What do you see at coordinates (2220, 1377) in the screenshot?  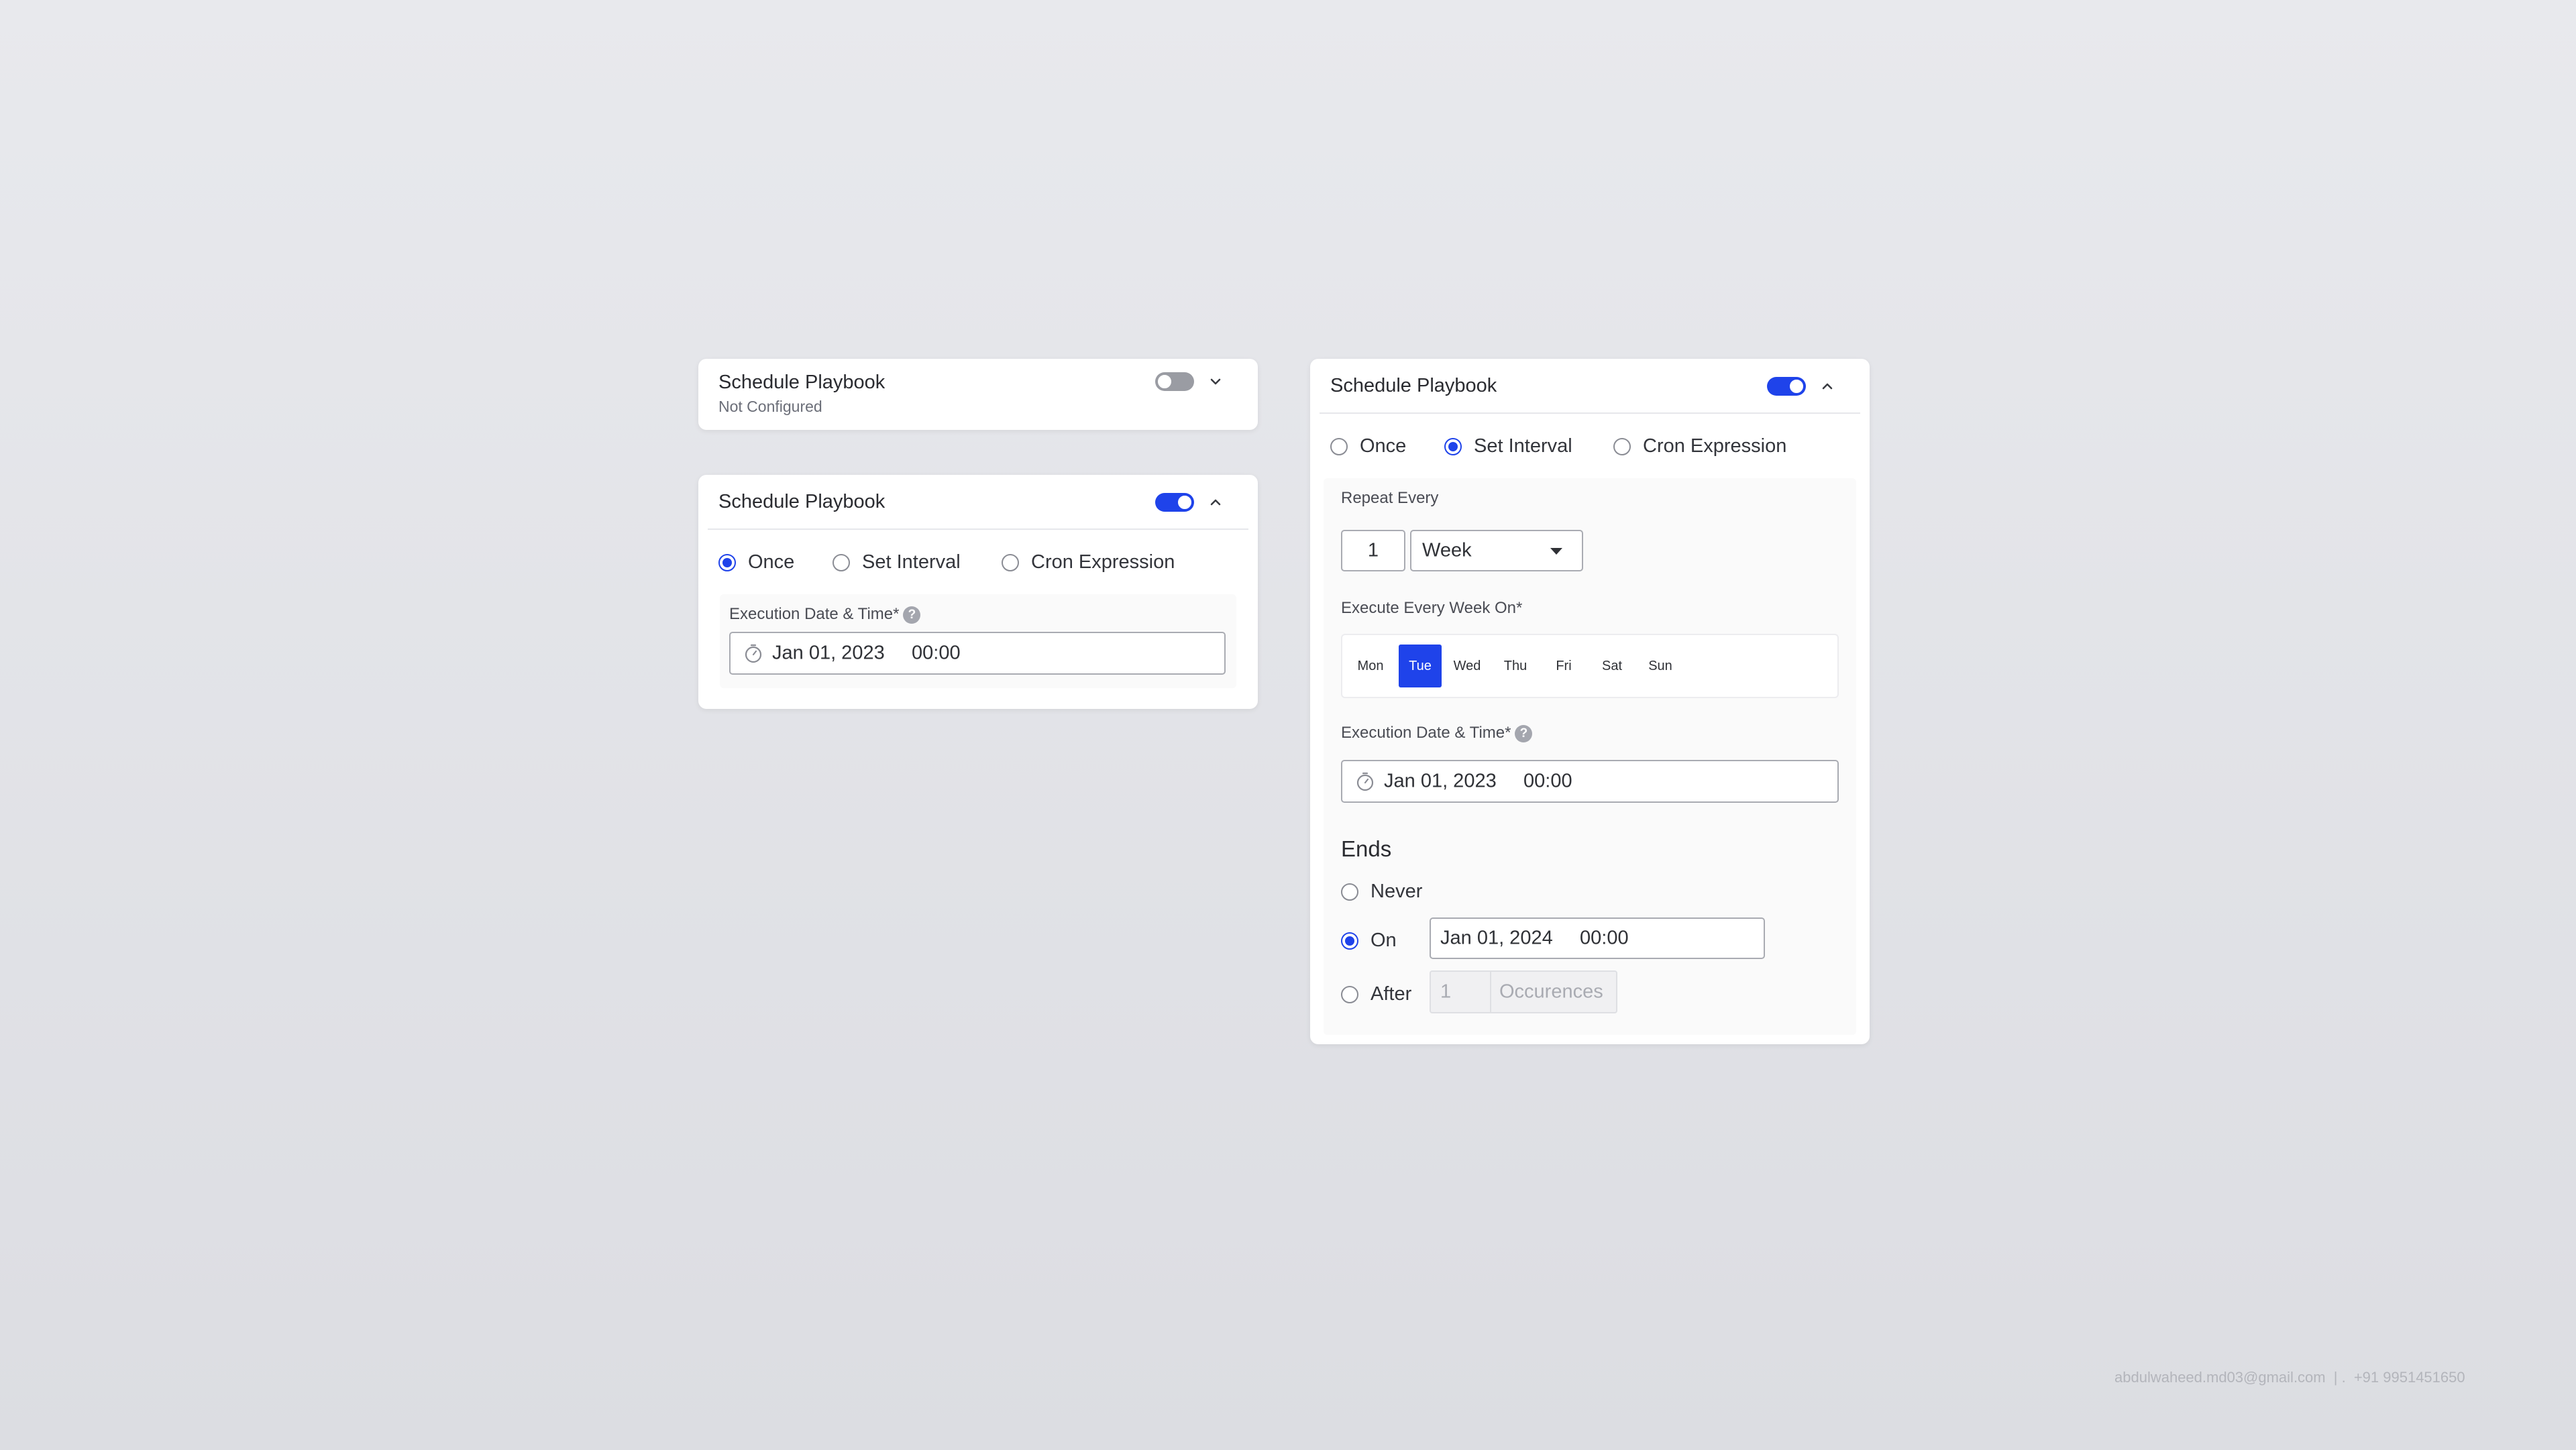 I see `footer-email: abdulwaheed.md03@gmail.com` at bounding box center [2220, 1377].